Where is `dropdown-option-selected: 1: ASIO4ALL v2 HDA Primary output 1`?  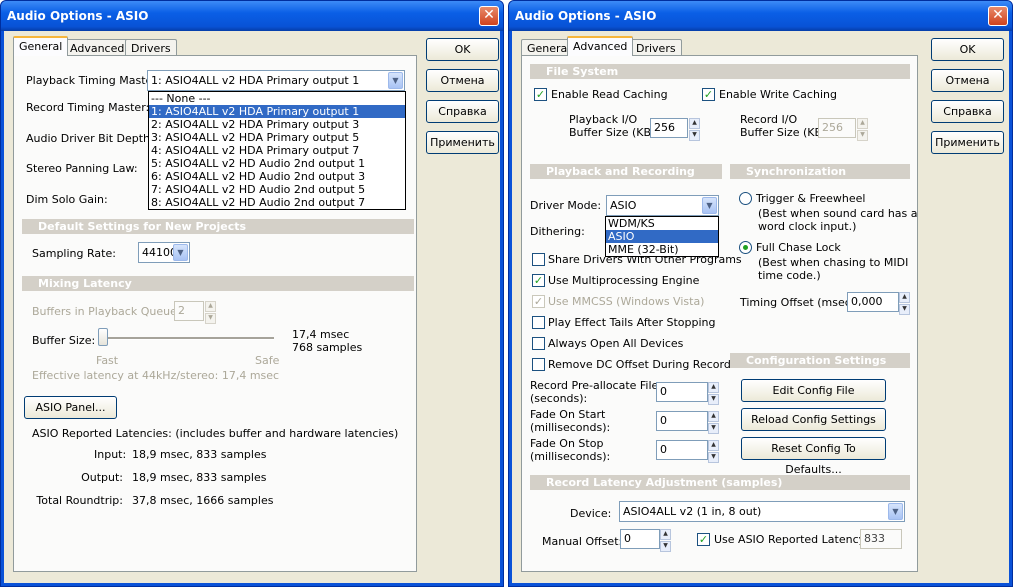 dropdown-option-selected: 1: ASIO4ALL v2 HDA Primary output 1 is located at coordinates (277, 111).